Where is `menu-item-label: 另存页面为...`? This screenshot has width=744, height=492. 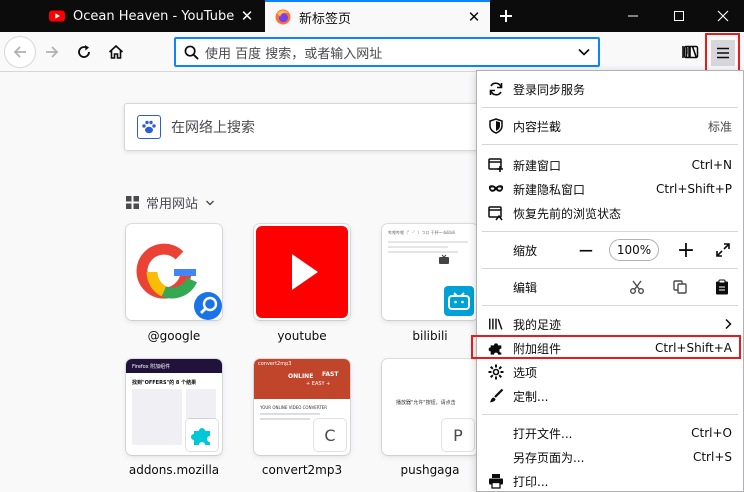
menu-item-label: 另存页面为... is located at coordinates (549, 457).